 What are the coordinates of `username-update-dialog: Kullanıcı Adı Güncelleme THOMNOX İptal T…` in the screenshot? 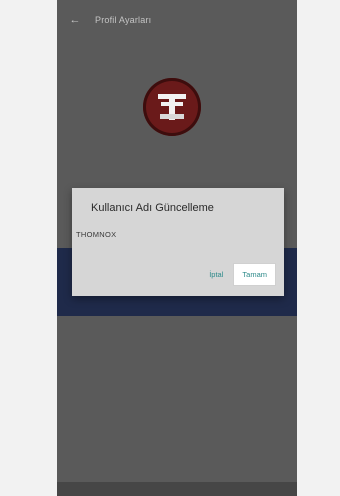 It's located at (178, 242).